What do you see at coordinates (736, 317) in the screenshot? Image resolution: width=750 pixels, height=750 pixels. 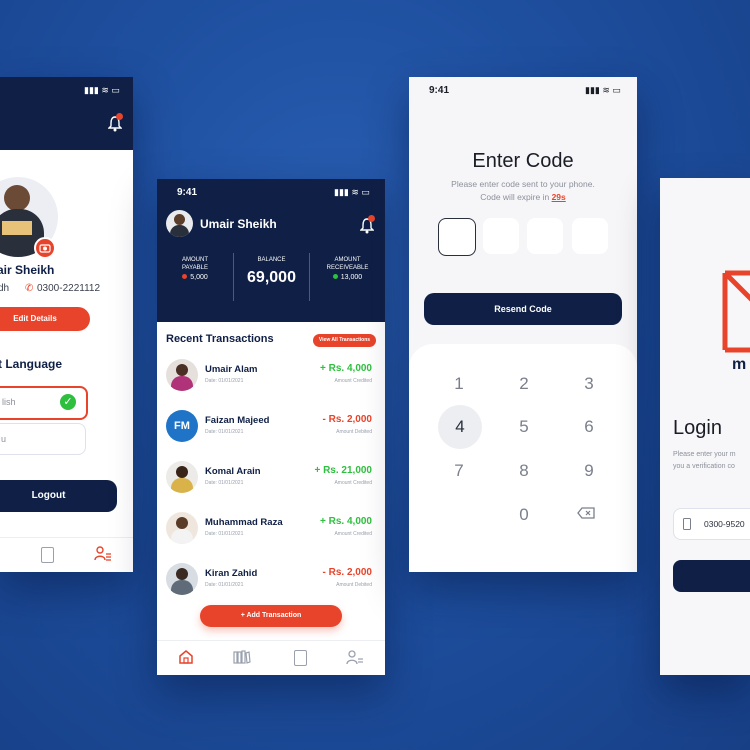 I see `logo-icon` at bounding box center [736, 317].